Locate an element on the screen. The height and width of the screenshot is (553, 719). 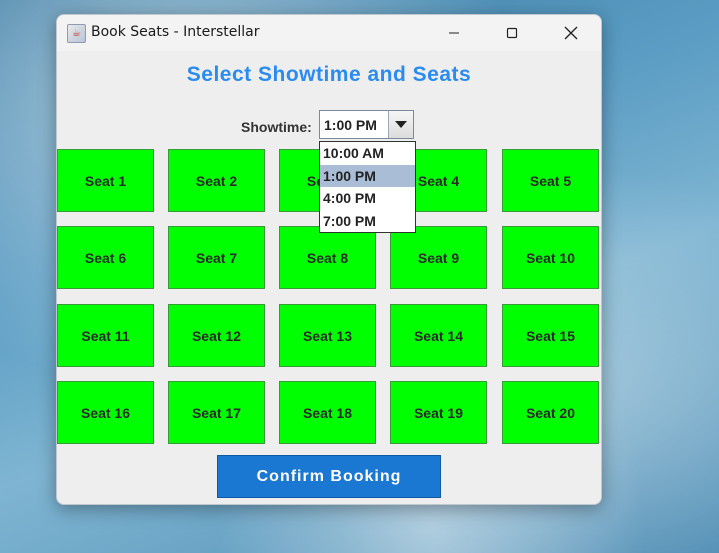
showtime-dropdown-list: 10:00 AM 1:00 PM 4:00 PM 7:00 PM is located at coordinates (367, 187).